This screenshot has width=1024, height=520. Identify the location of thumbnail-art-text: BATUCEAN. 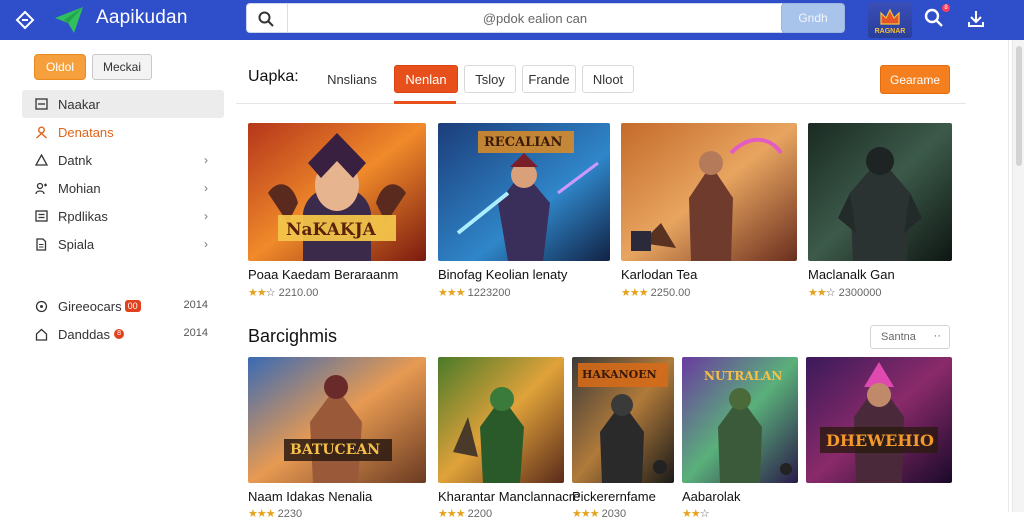
(335, 450).